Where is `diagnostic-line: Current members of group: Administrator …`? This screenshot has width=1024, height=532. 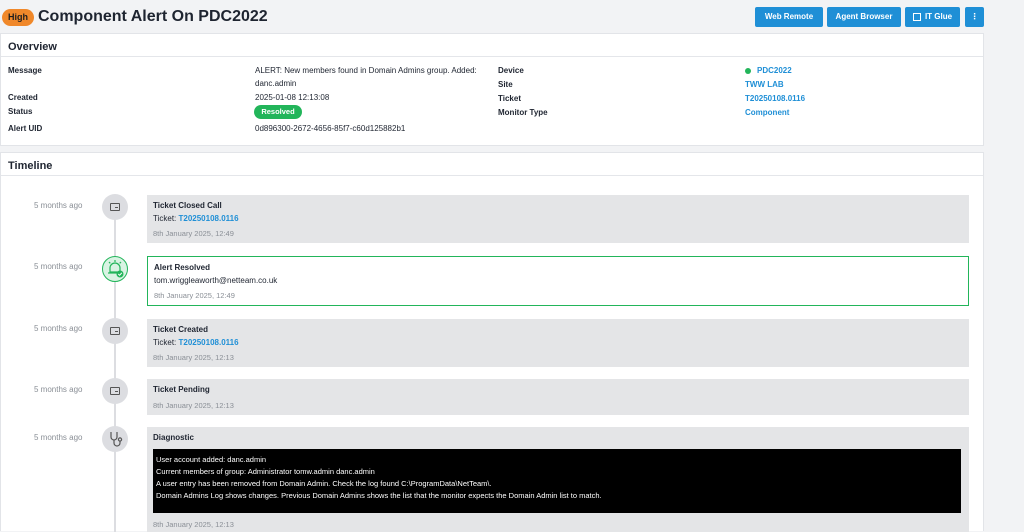
diagnostic-line: Current members of group: Administrator … is located at coordinates (265, 471).